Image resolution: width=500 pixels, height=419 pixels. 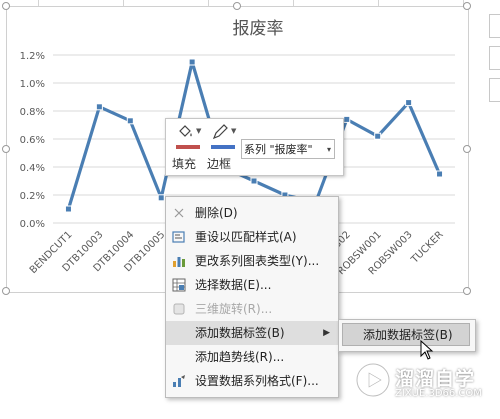 What do you see at coordinates (32, 112) in the screenshot?
I see `y-tick-label: 0.8%` at bounding box center [32, 112].